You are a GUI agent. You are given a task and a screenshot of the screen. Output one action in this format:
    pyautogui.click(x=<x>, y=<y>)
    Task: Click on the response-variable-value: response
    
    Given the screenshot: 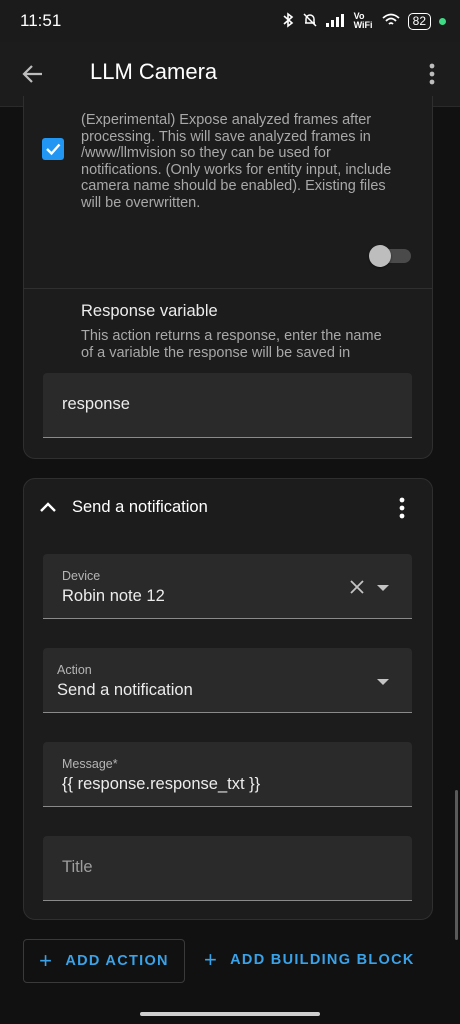 What is the action you would take?
    pyautogui.click(x=96, y=404)
    